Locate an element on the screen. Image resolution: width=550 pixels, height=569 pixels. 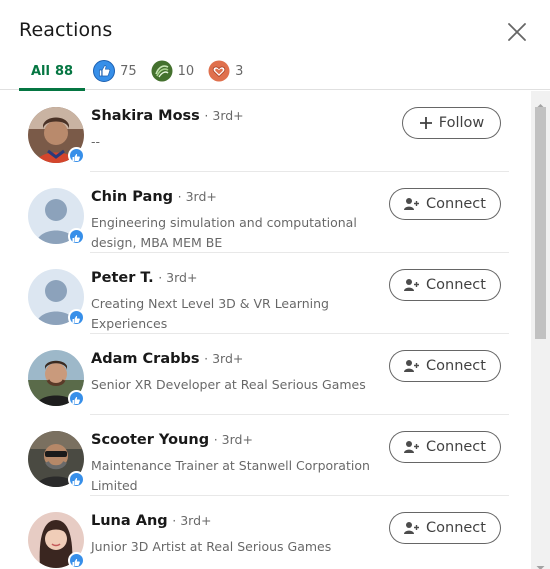
tab-love: 3 is located at coordinates (225, 71).